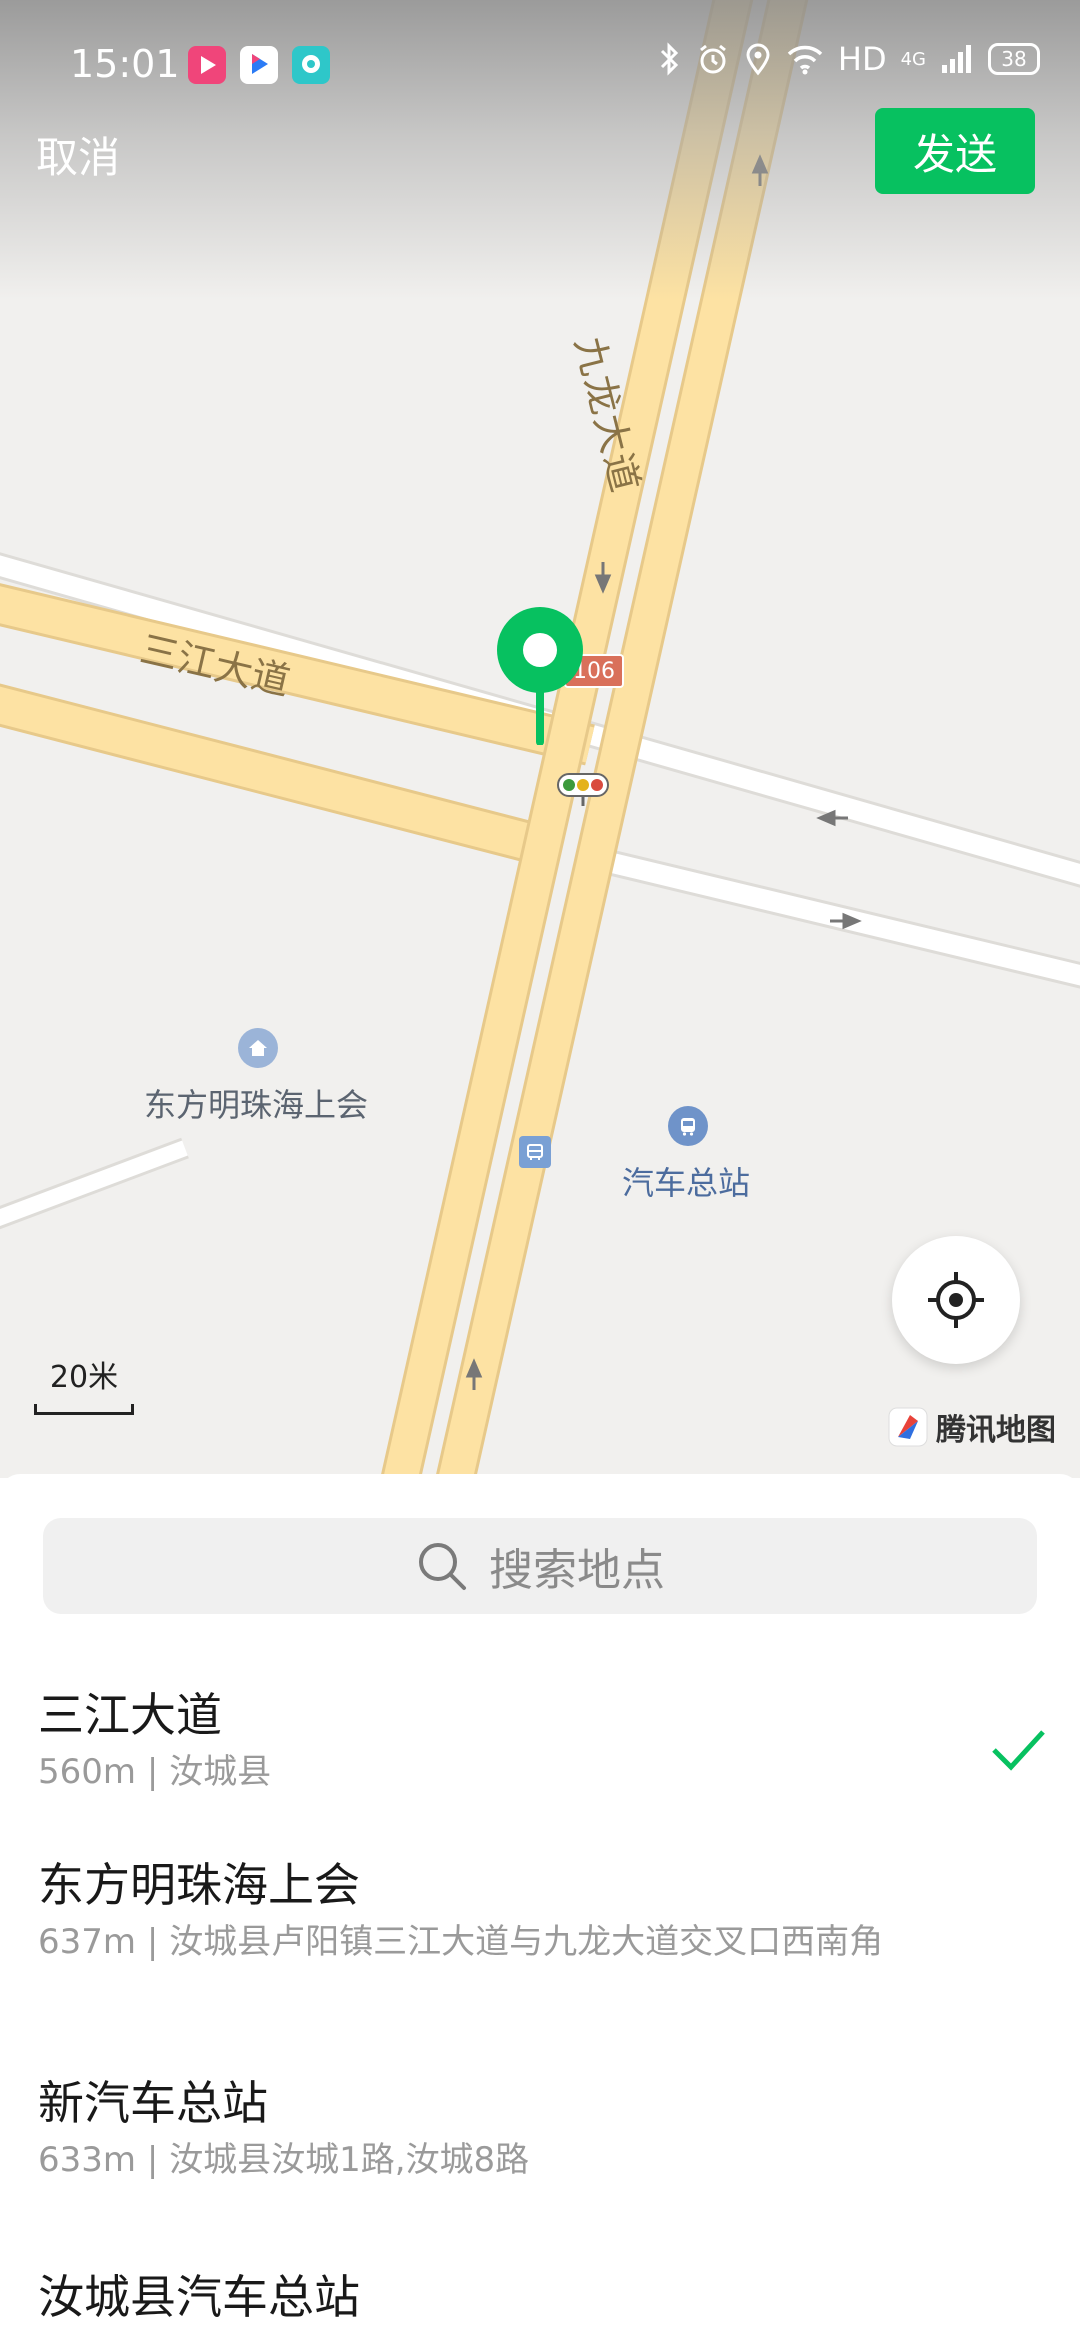 This screenshot has height=2346, width=1080. Describe the element at coordinates (153, 2103) in the screenshot. I see `place-name: 新汽车总站` at that location.